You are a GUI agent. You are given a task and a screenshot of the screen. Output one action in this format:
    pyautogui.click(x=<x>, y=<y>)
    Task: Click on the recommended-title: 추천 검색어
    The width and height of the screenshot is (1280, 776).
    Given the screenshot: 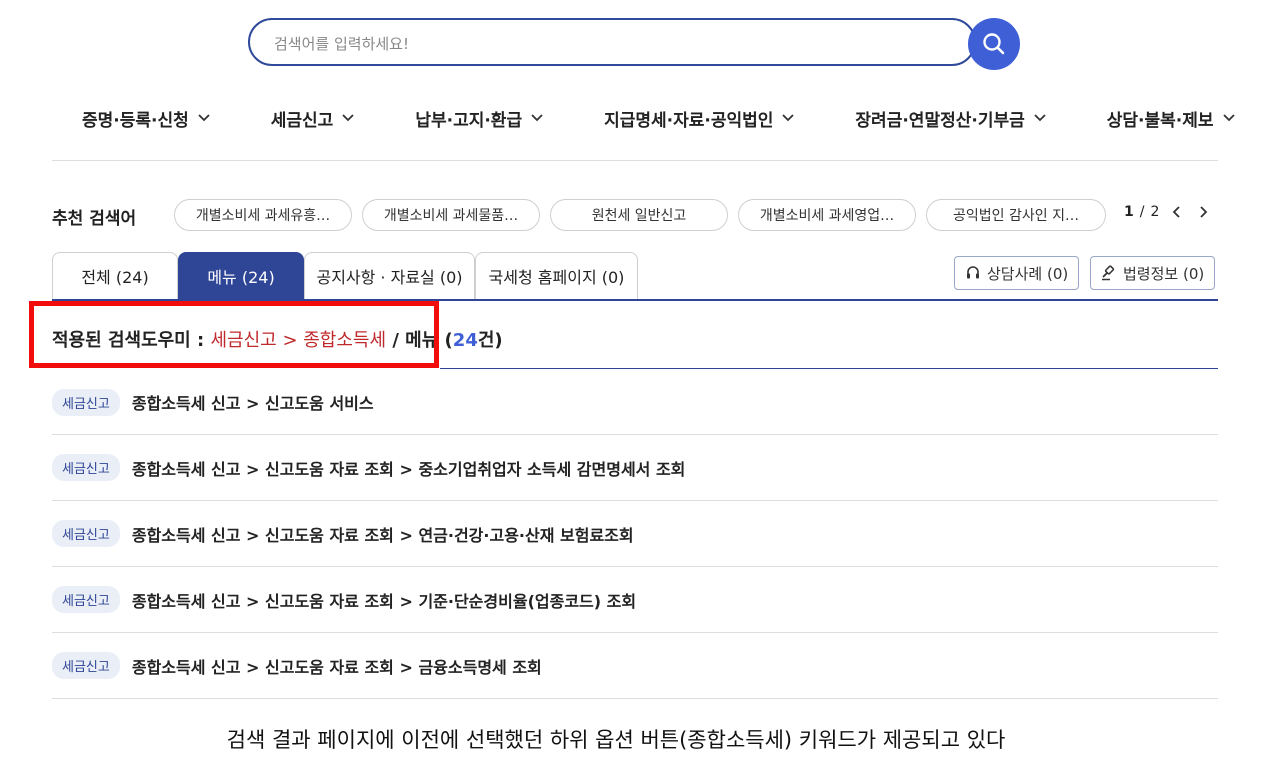 What is the action you would take?
    pyautogui.click(x=94, y=219)
    